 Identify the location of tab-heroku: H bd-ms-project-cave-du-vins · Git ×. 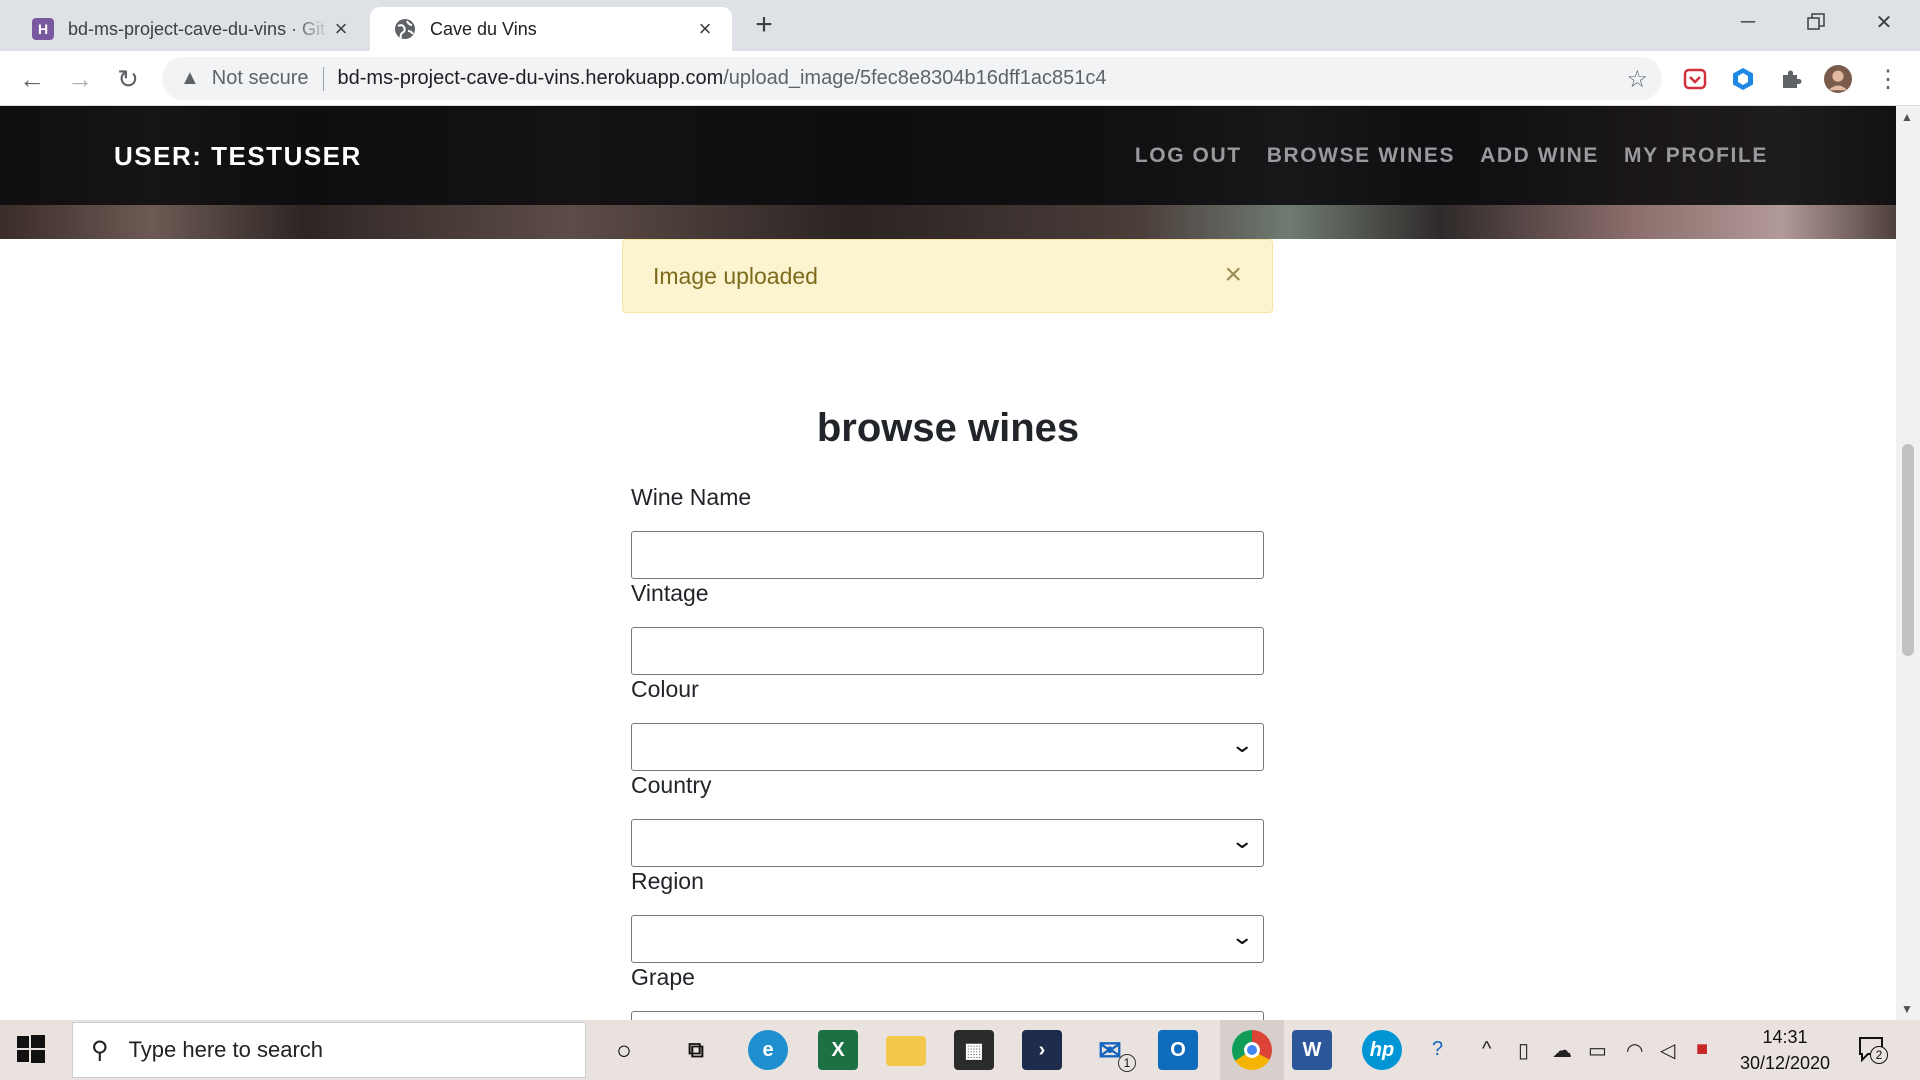
(188, 29).